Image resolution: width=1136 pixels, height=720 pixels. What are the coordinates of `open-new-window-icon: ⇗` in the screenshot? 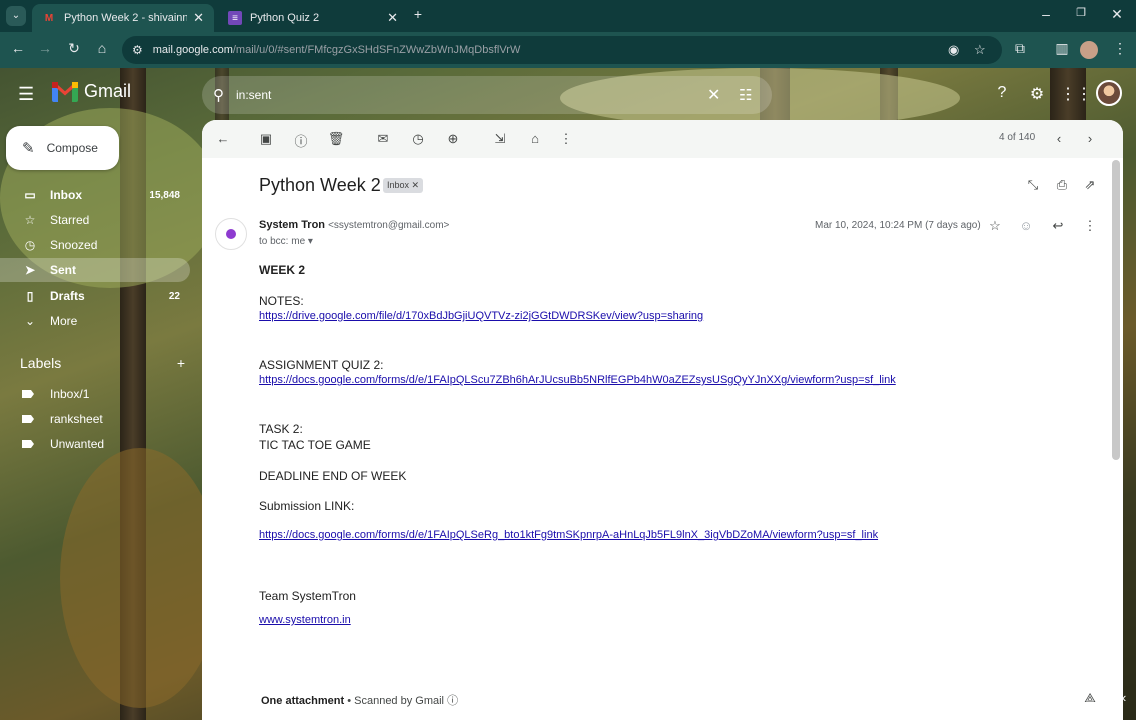 It's located at (1090, 185).